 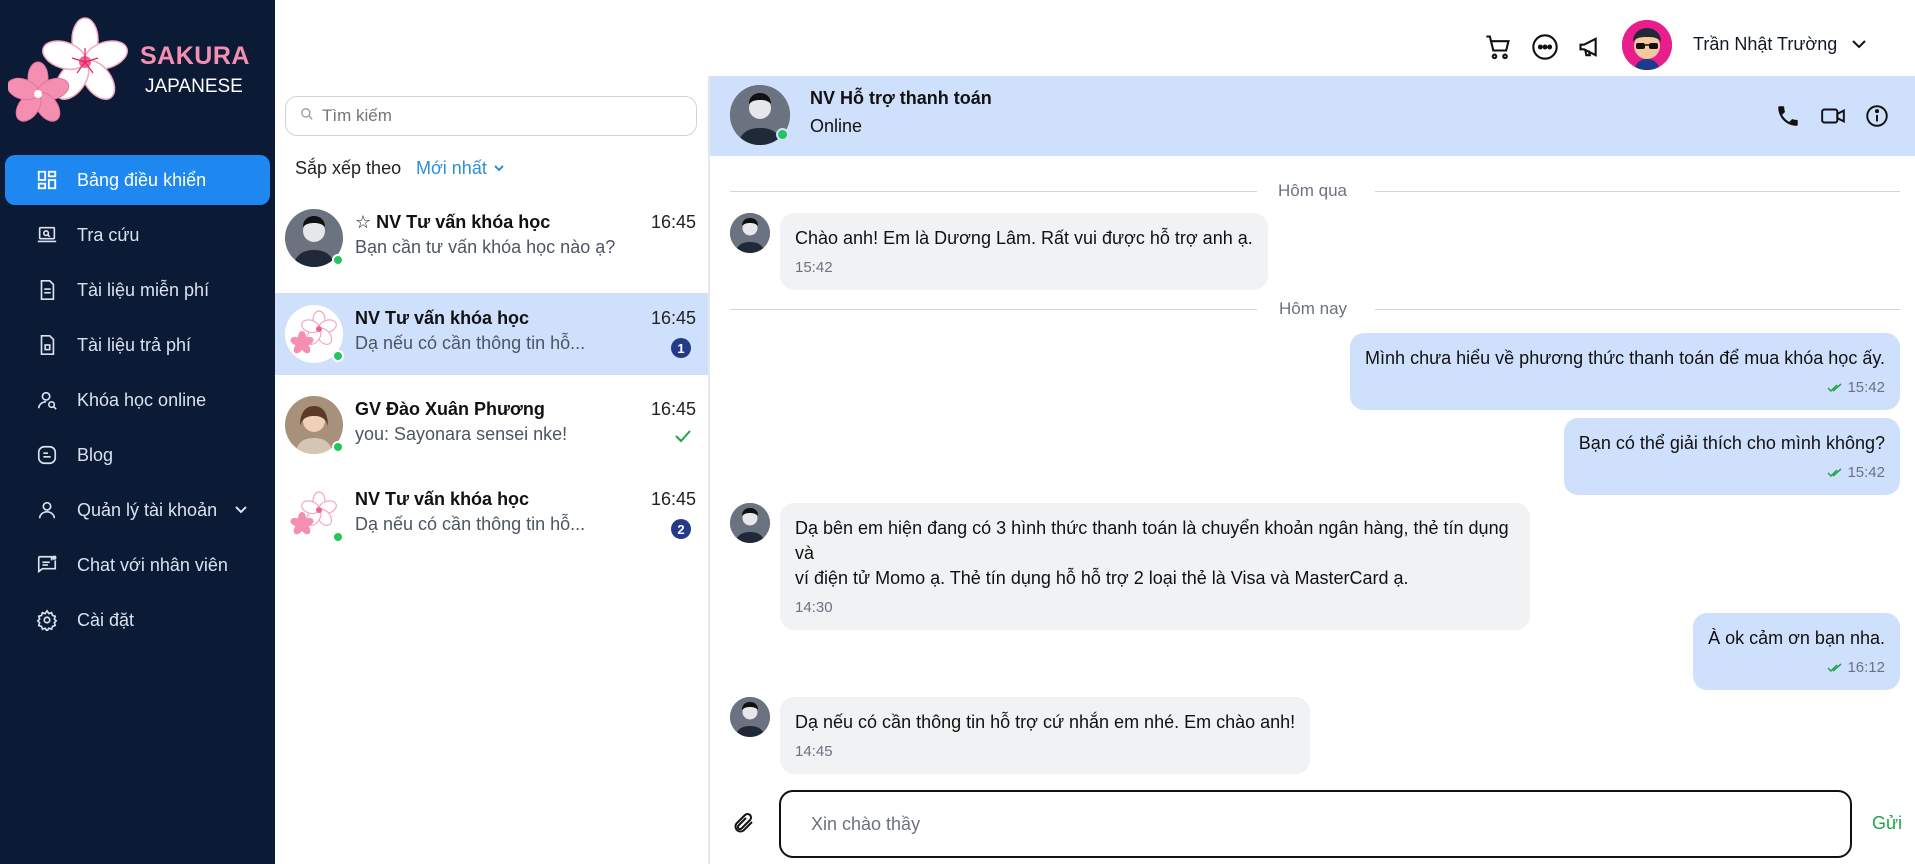 I want to click on sidebar-item-label: Chat với nhân viên, so click(x=152, y=564).